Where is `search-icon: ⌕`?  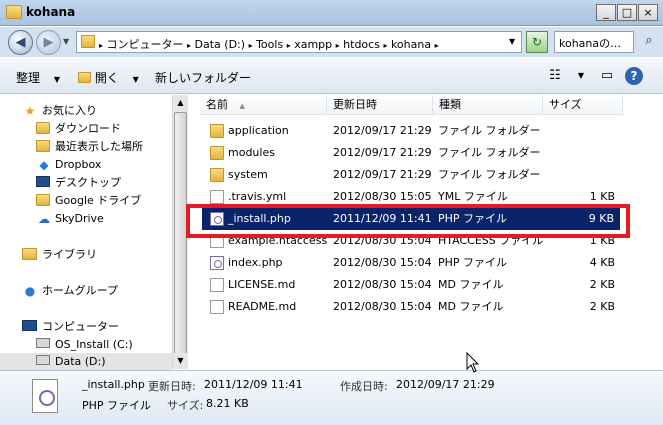
search-icon: ⌕ is located at coordinates (649, 42).